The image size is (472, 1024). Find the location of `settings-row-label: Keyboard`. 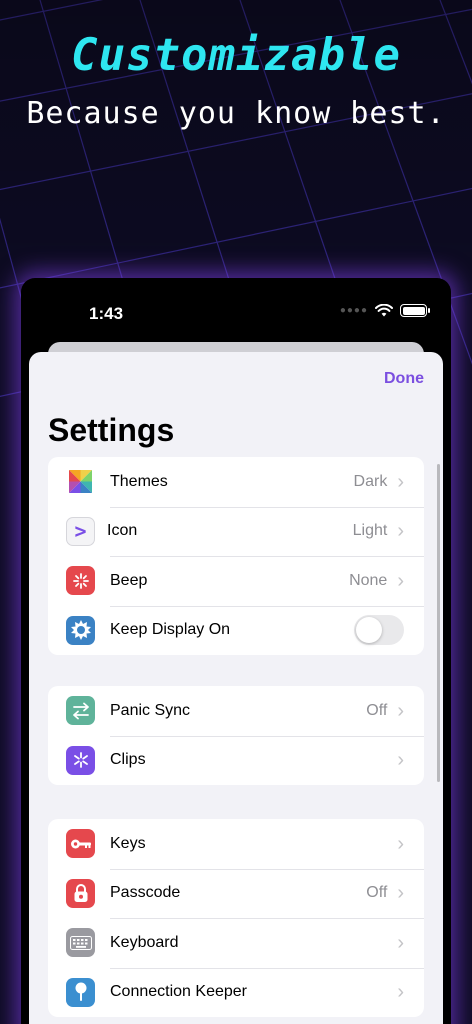

settings-row-label: Keyboard is located at coordinates (144, 942).